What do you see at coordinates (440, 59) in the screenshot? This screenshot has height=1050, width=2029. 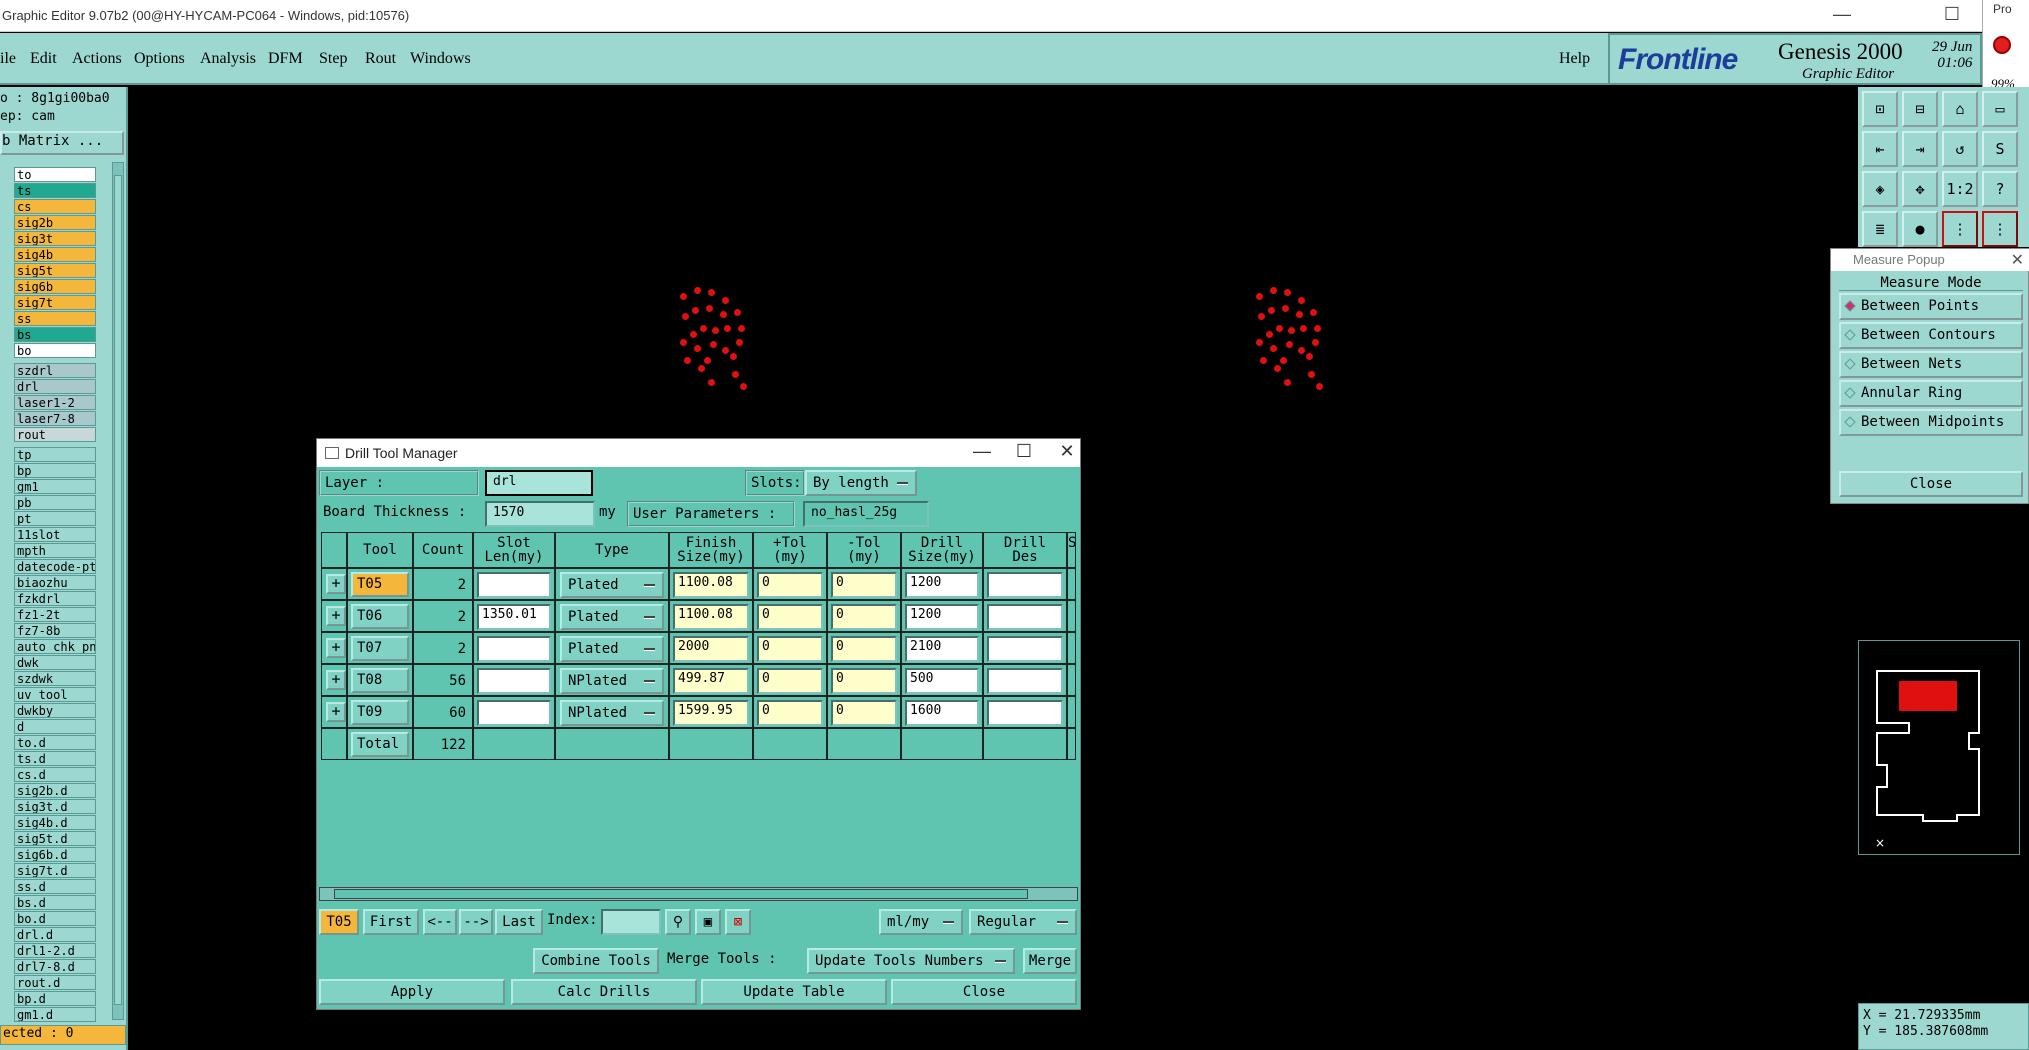 I see `menu-windows: Windows` at bounding box center [440, 59].